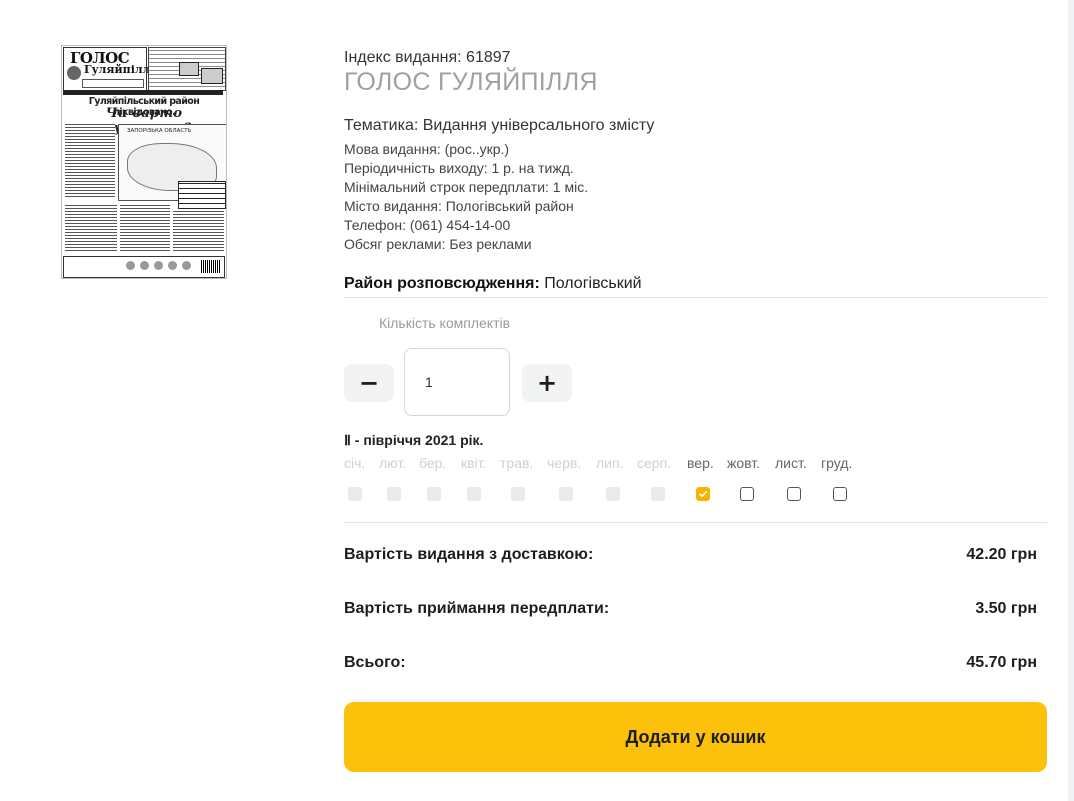  Describe the element at coordinates (477, 608) in the screenshot. I see `subscription-fee-label: Вартість приймання передплати:` at that location.